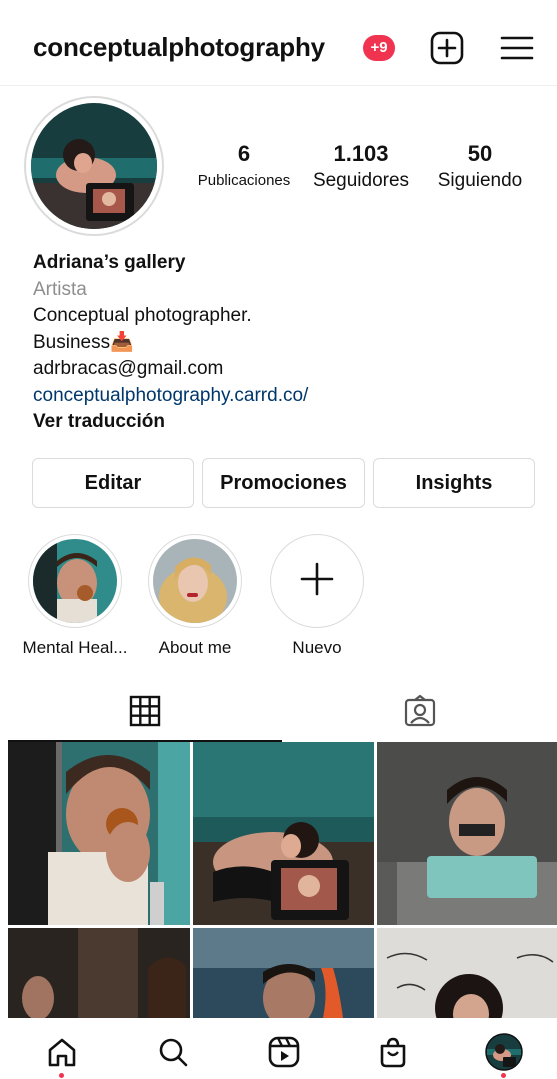 This screenshot has height=1079, width=557. Describe the element at coordinates (361, 180) in the screenshot. I see `followers-count-label: Seguidores` at that location.